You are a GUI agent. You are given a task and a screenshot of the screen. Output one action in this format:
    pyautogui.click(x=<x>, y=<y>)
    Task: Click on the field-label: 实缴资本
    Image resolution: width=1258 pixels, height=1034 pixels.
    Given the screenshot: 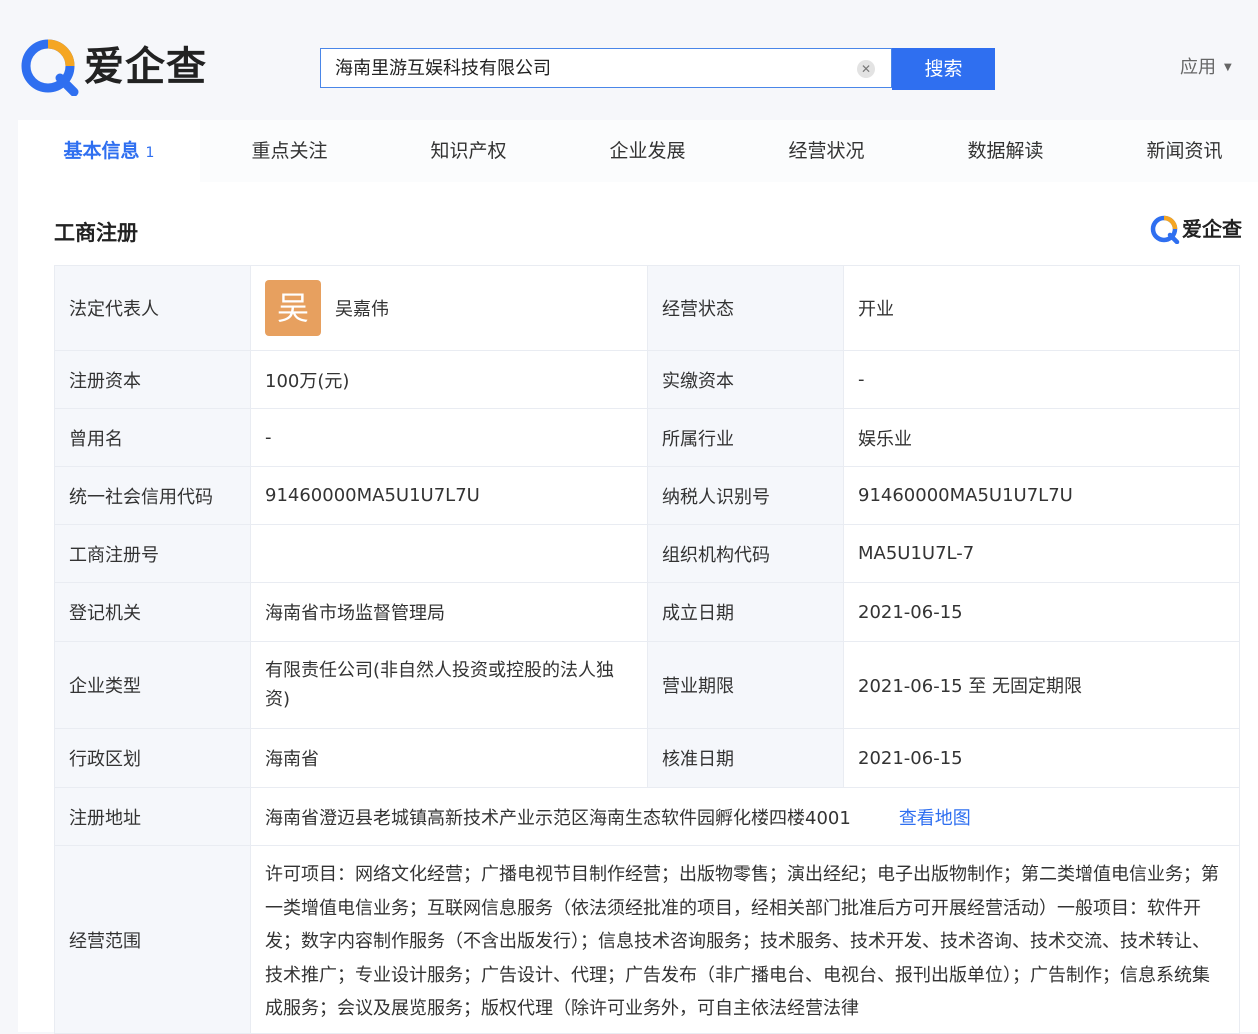 What is the action you would take?
    pyautogui.click(x=745, y=379)
    